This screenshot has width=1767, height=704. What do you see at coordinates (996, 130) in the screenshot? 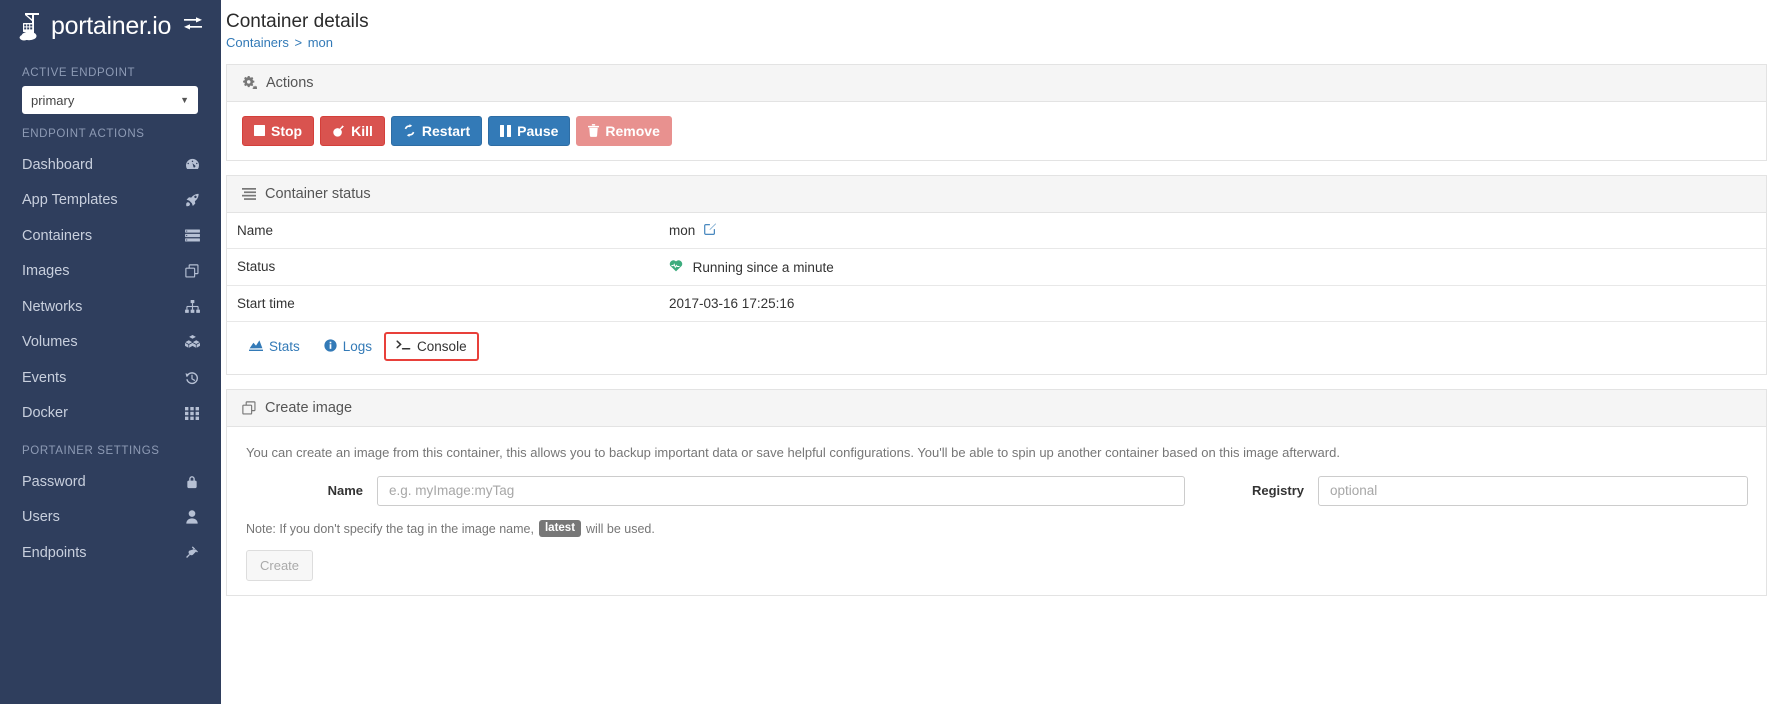
I see `container-action-buttons: Stop Kill Restart Pause Remove` at bounding box center [996, 130].